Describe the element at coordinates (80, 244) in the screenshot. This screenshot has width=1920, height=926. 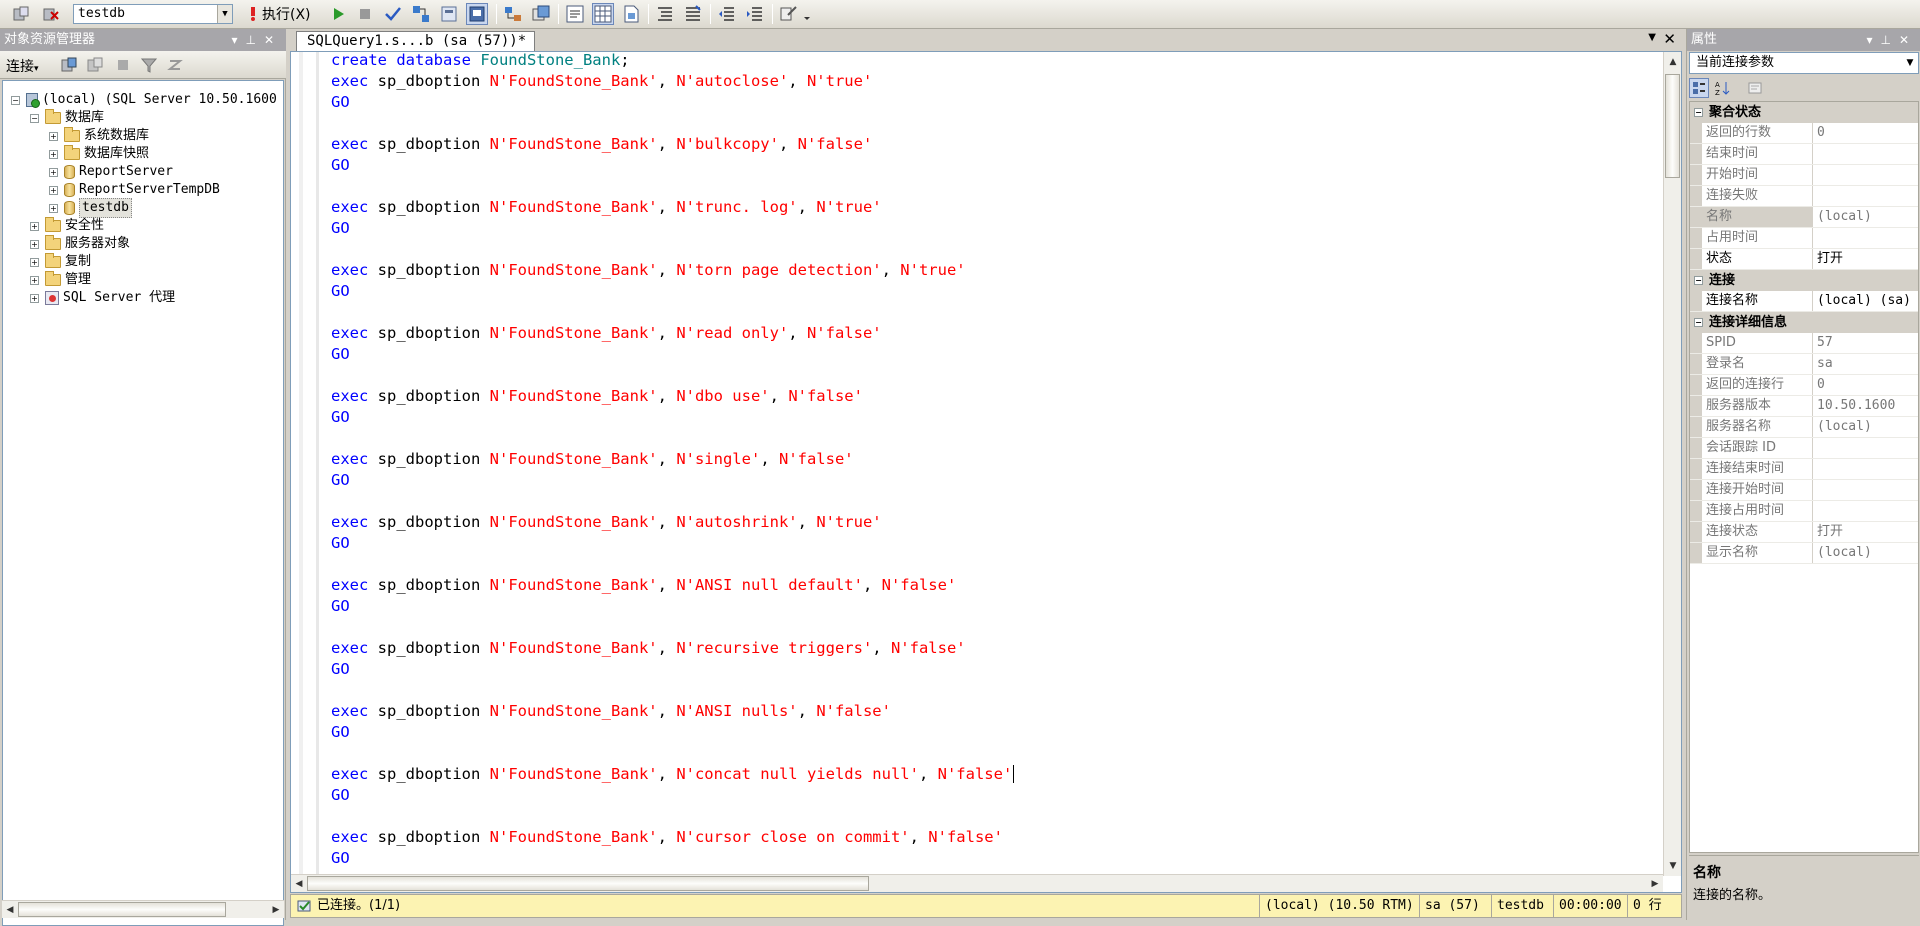
I see `tree-node: + 服务器对象` at that location.